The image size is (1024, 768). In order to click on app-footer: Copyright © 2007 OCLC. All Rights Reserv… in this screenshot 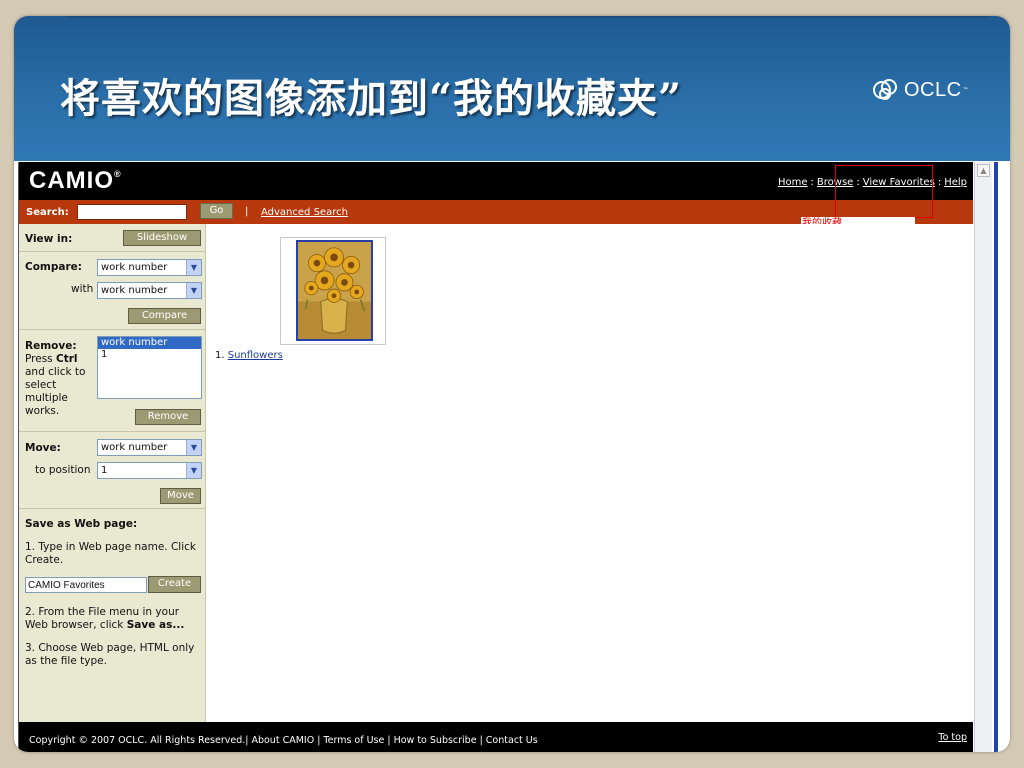, I will do `click(496, 737)`.